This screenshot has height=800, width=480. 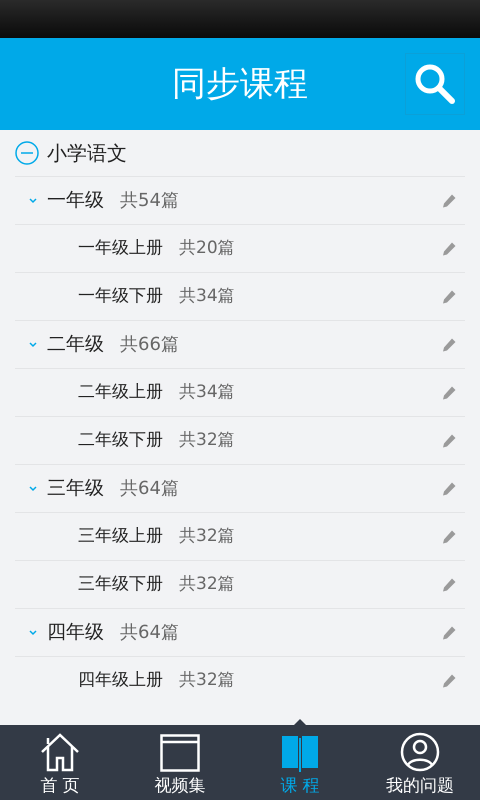 What do you see at coordinates (27, 153) in the screenshot?
I see `collapse-icon` at bounding box center [27, 153].